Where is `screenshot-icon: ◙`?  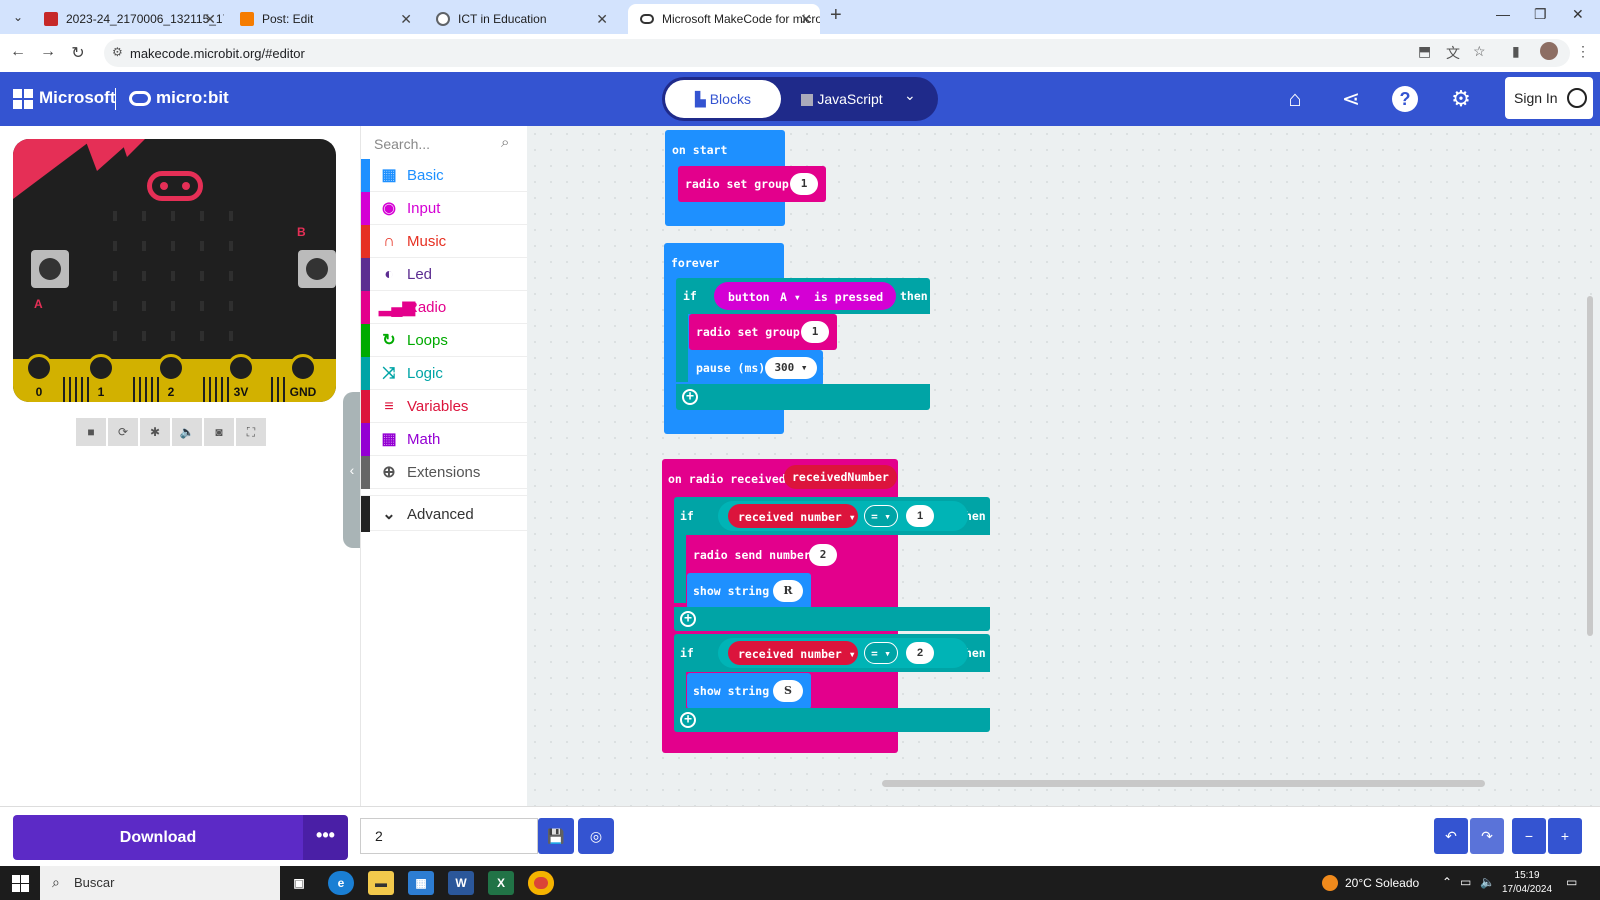
screenshot-icon: ◙ is located at coordinates (219, 432).